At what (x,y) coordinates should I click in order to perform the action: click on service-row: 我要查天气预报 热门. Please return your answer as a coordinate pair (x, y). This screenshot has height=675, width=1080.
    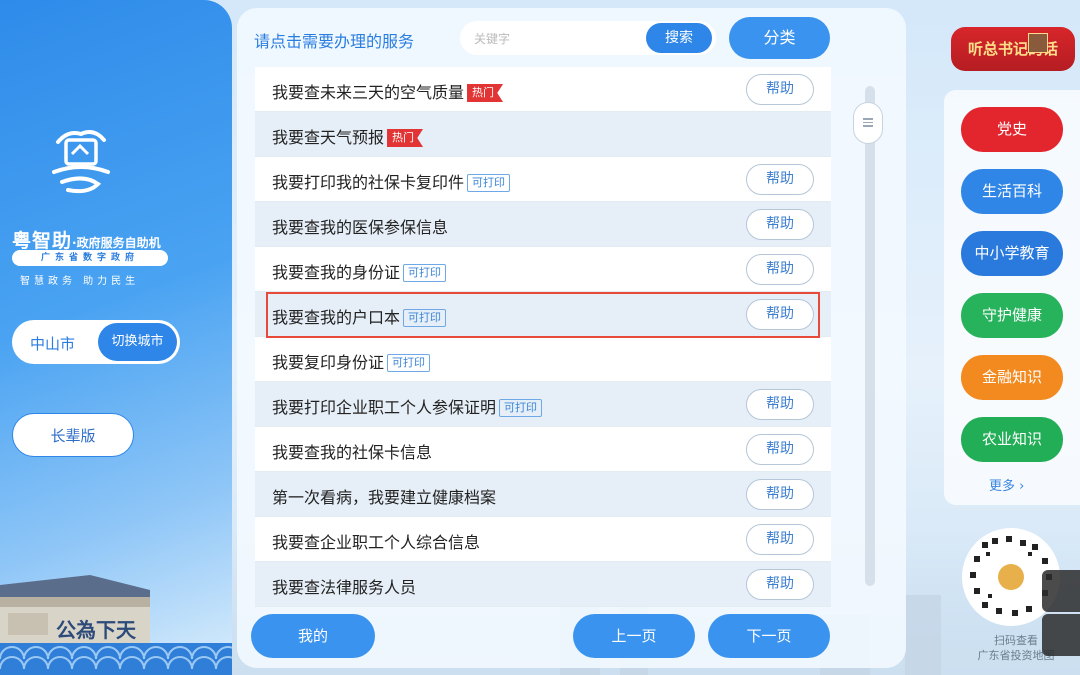
    Looking at the image, I should click on (543, 134).